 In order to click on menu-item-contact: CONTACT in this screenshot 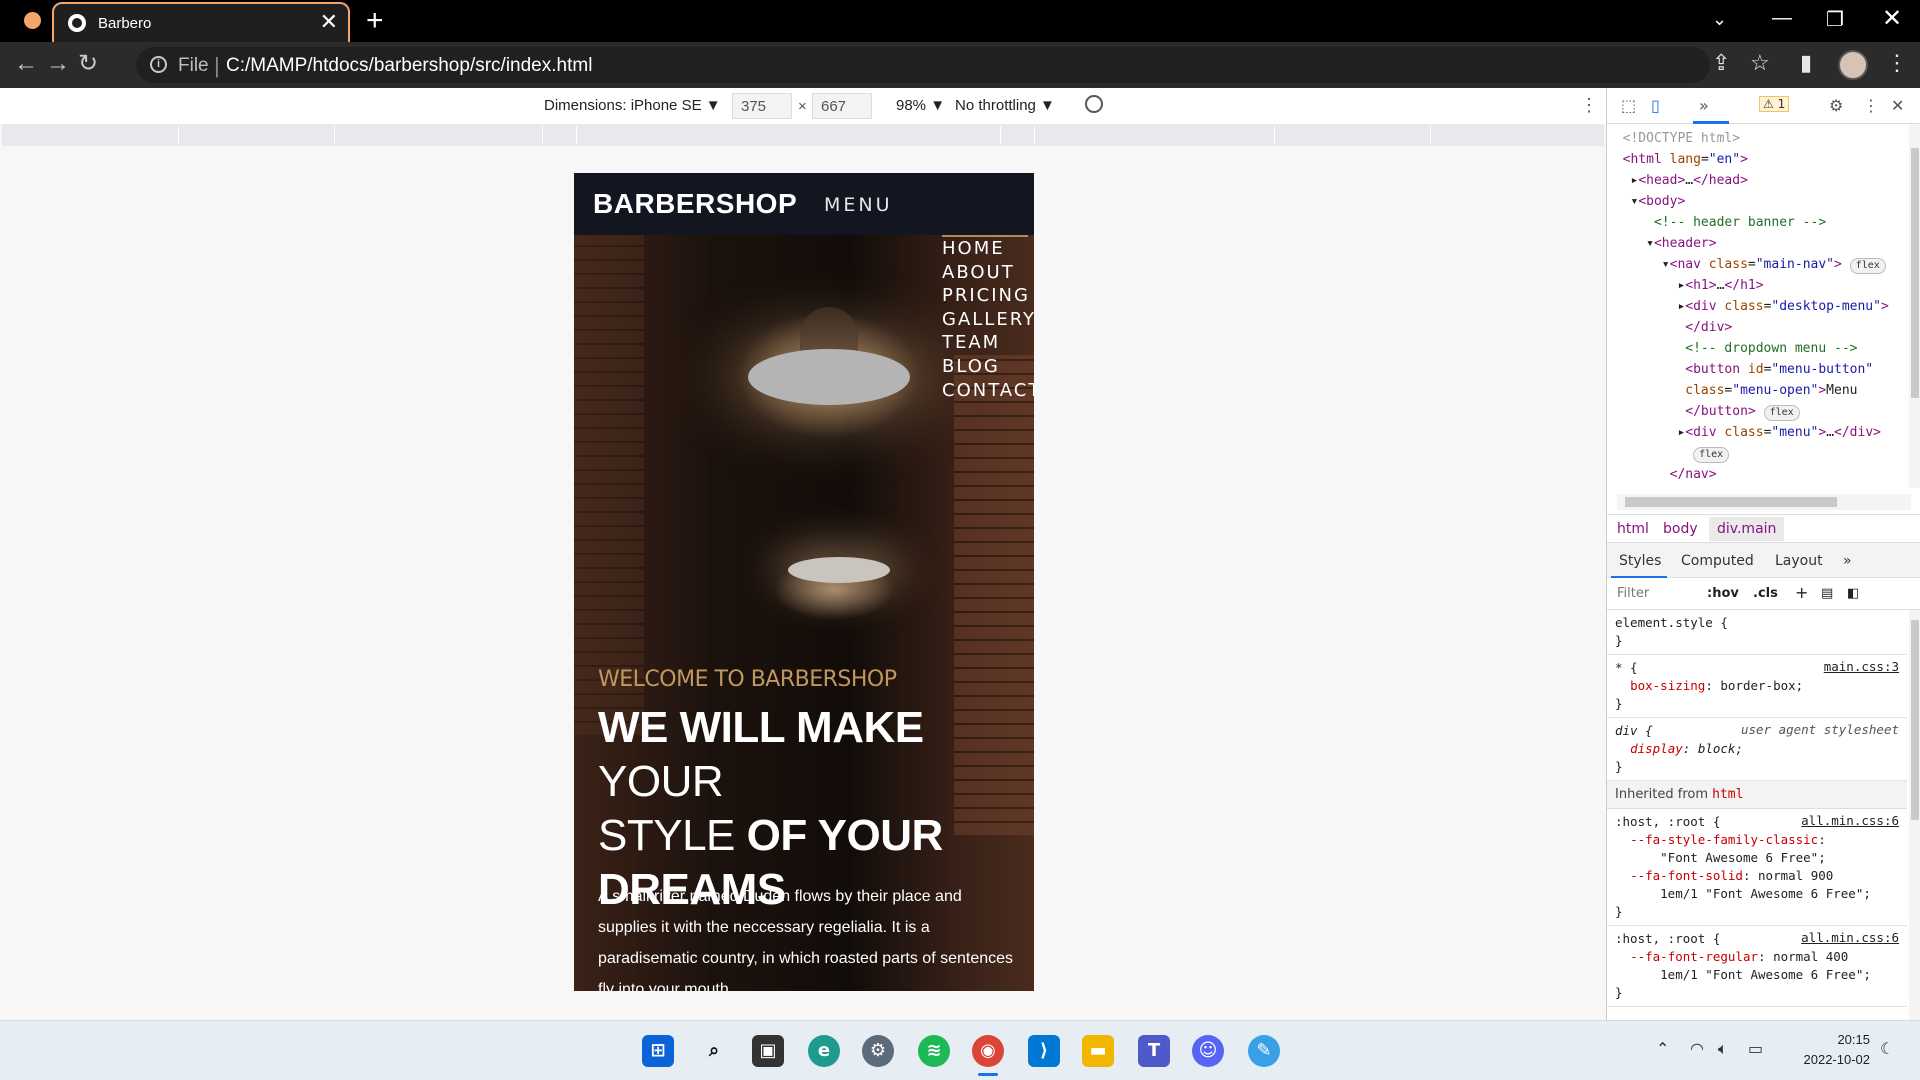, I will do `click(988, 391)`.